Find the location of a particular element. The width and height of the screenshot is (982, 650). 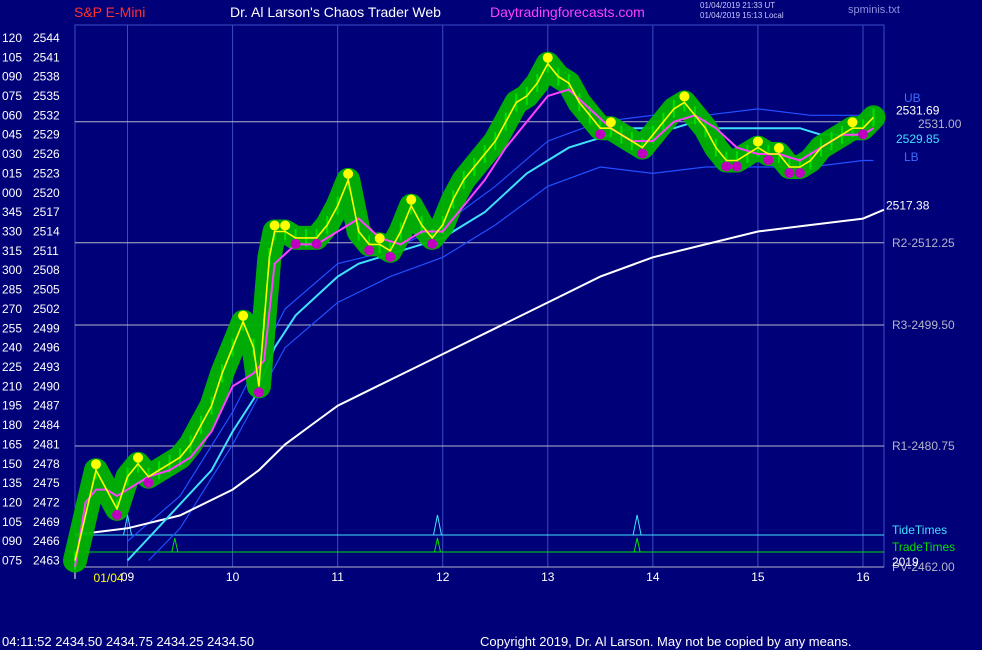

y-price-label: 2517 is located at coordinates (46, 212).